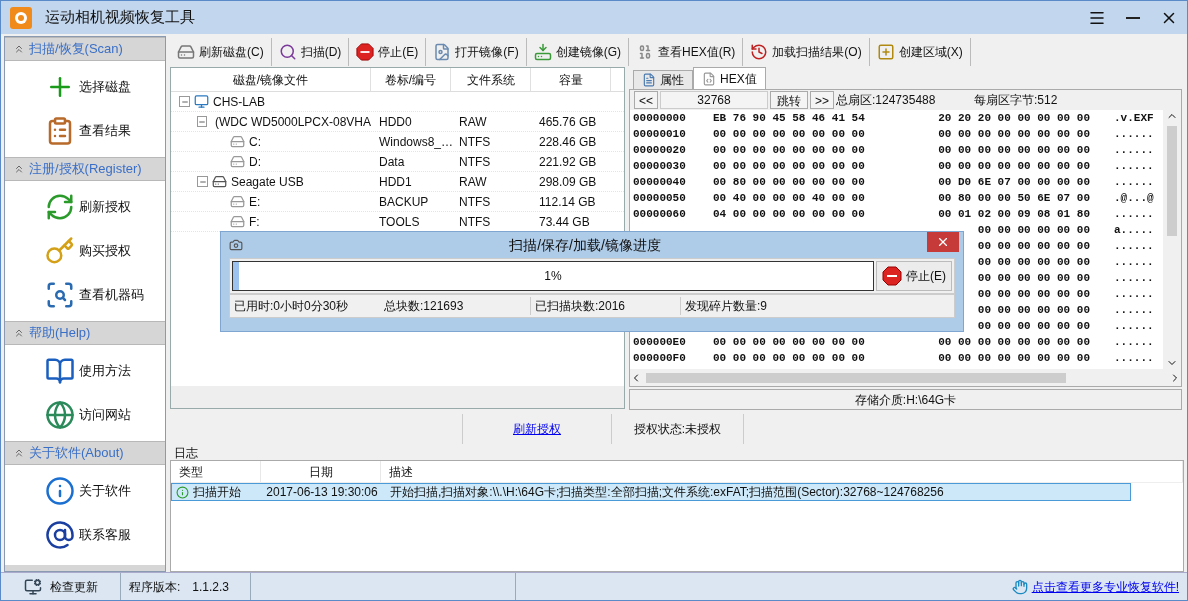  Describe the element at coordinates (61, 586) in the screenshot. I see `check-update-button: 检查更新` at that location.